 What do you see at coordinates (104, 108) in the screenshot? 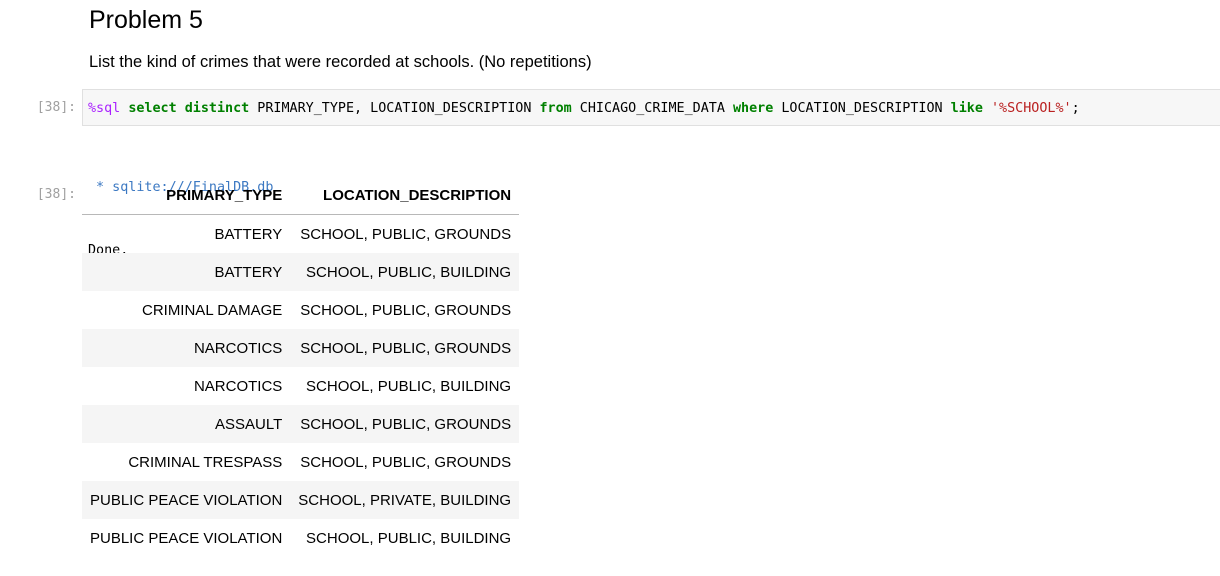
I see `sql-magic-token: %sql` at bounding box center [104, 108].